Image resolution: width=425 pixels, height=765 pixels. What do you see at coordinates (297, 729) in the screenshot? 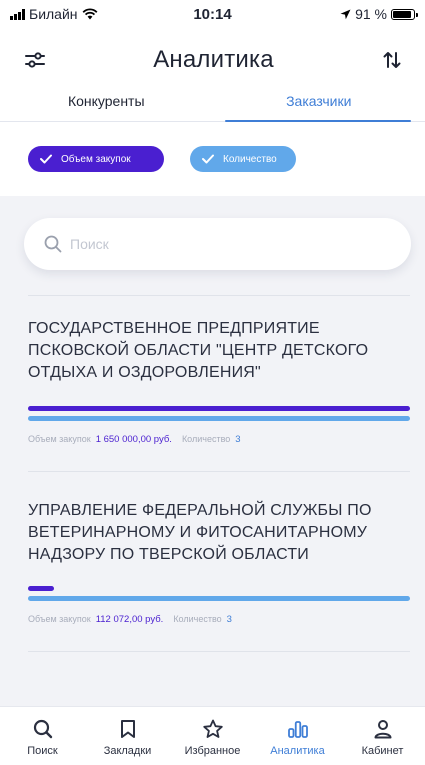
I see `analytics-icon` at bounding box center [297, 729].